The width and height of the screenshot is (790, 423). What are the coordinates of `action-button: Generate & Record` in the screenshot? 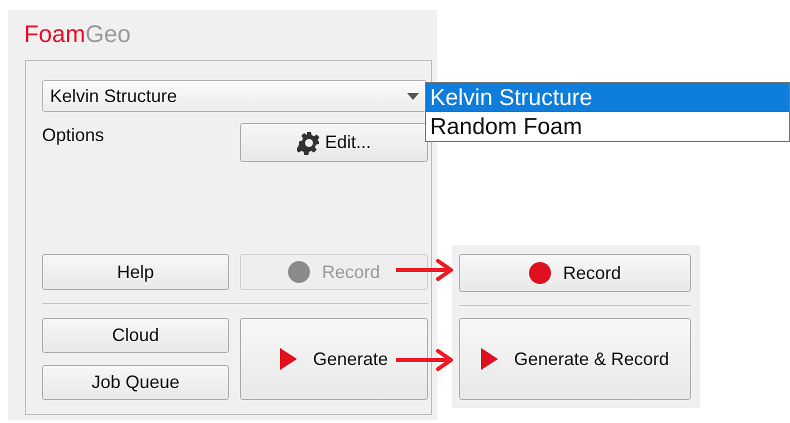 It's located at (575, 359).